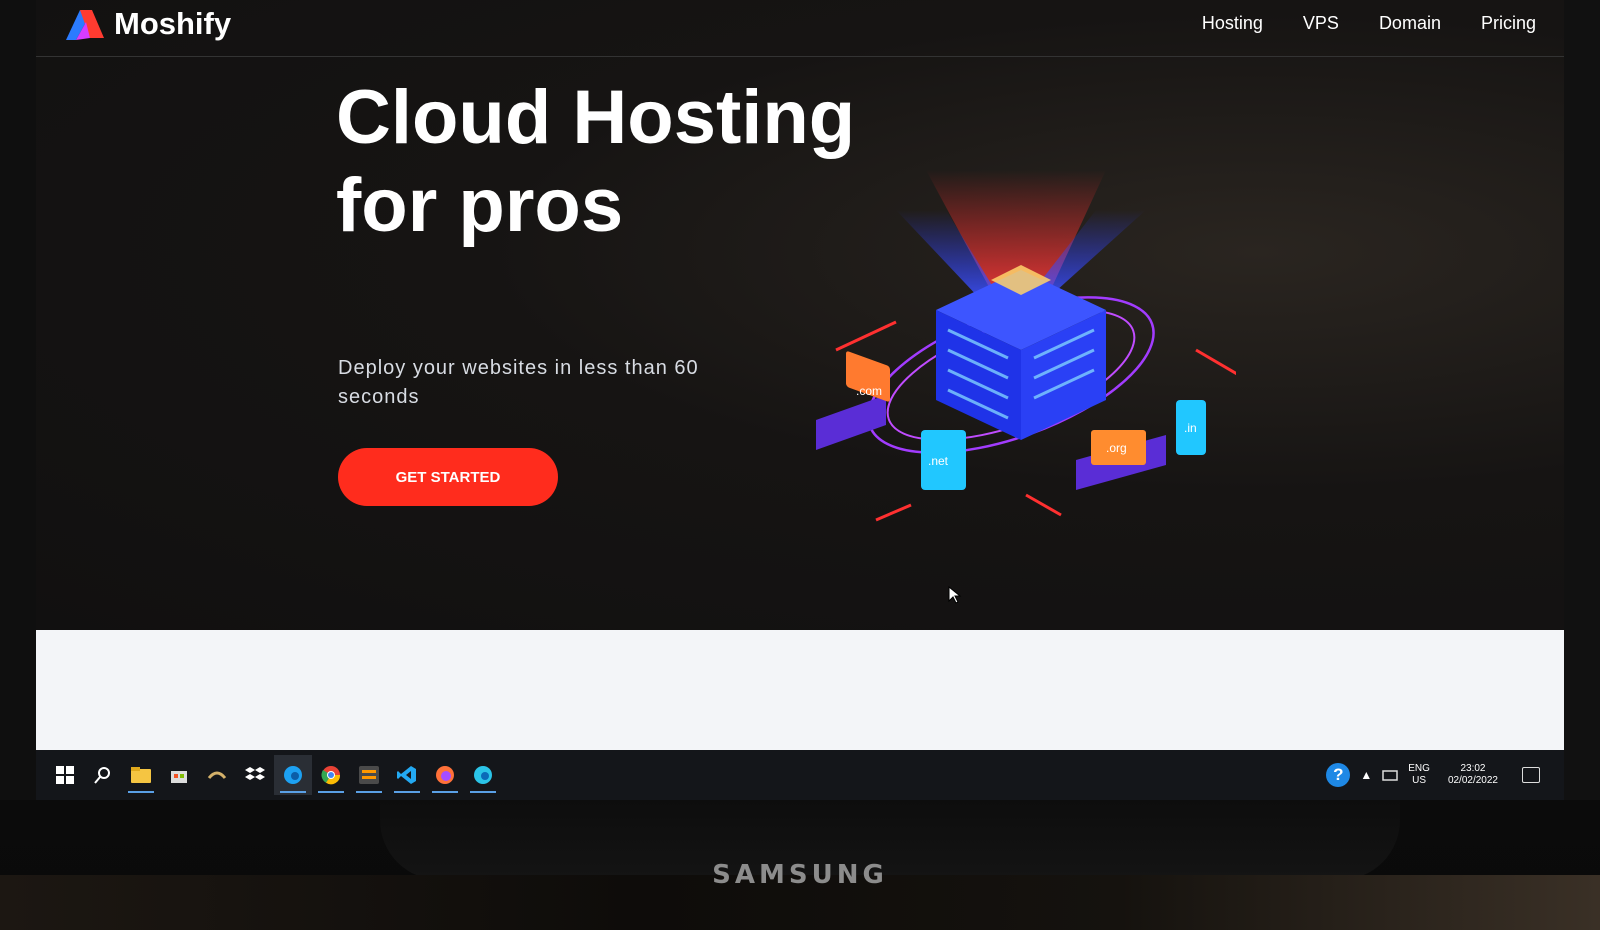 This screenshot has height=930, width=1600. Describe the element at coordinates (955, 595) in the screenshot. I see `mouse-cursor-icon` at that location.